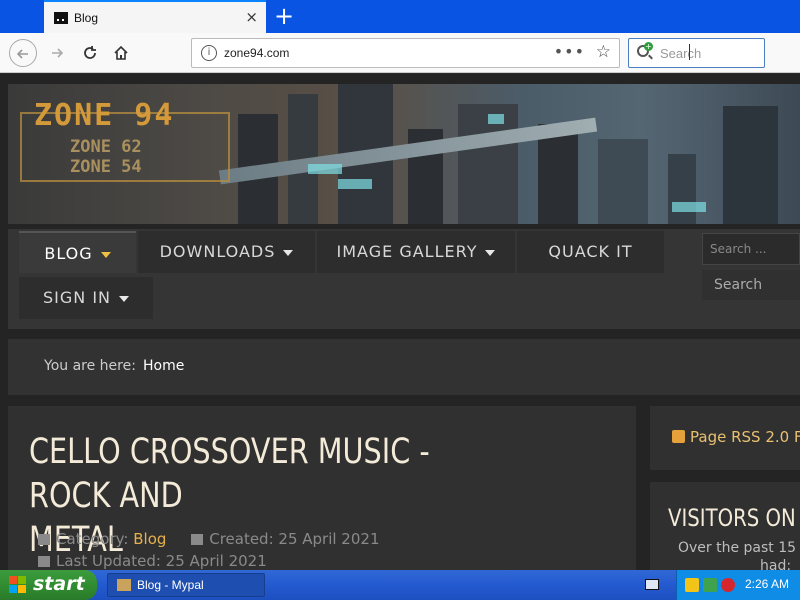 Image resolution: width=800 pixels, height=600 pixels. Describe the element at coordinates (732, 518) in the screenshot. I see `visitors-title: VISITORS ON` at that location.